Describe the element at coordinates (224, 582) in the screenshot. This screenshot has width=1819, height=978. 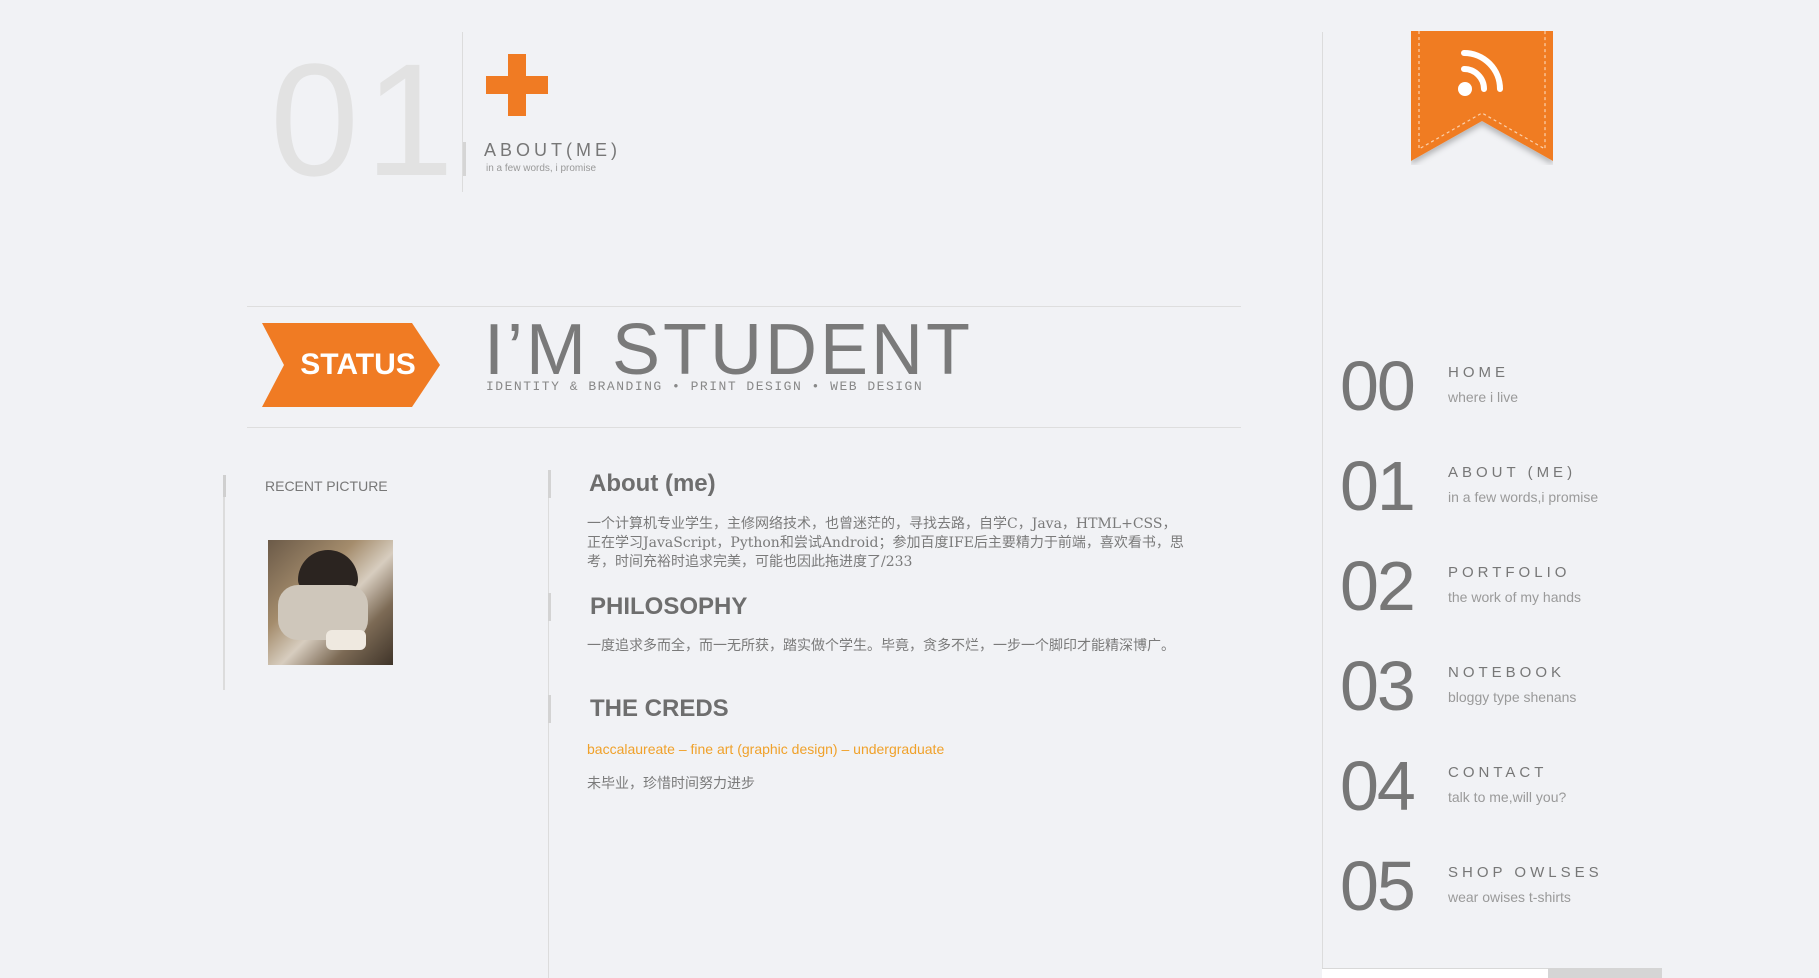
I see `left-column-rule` at that location.